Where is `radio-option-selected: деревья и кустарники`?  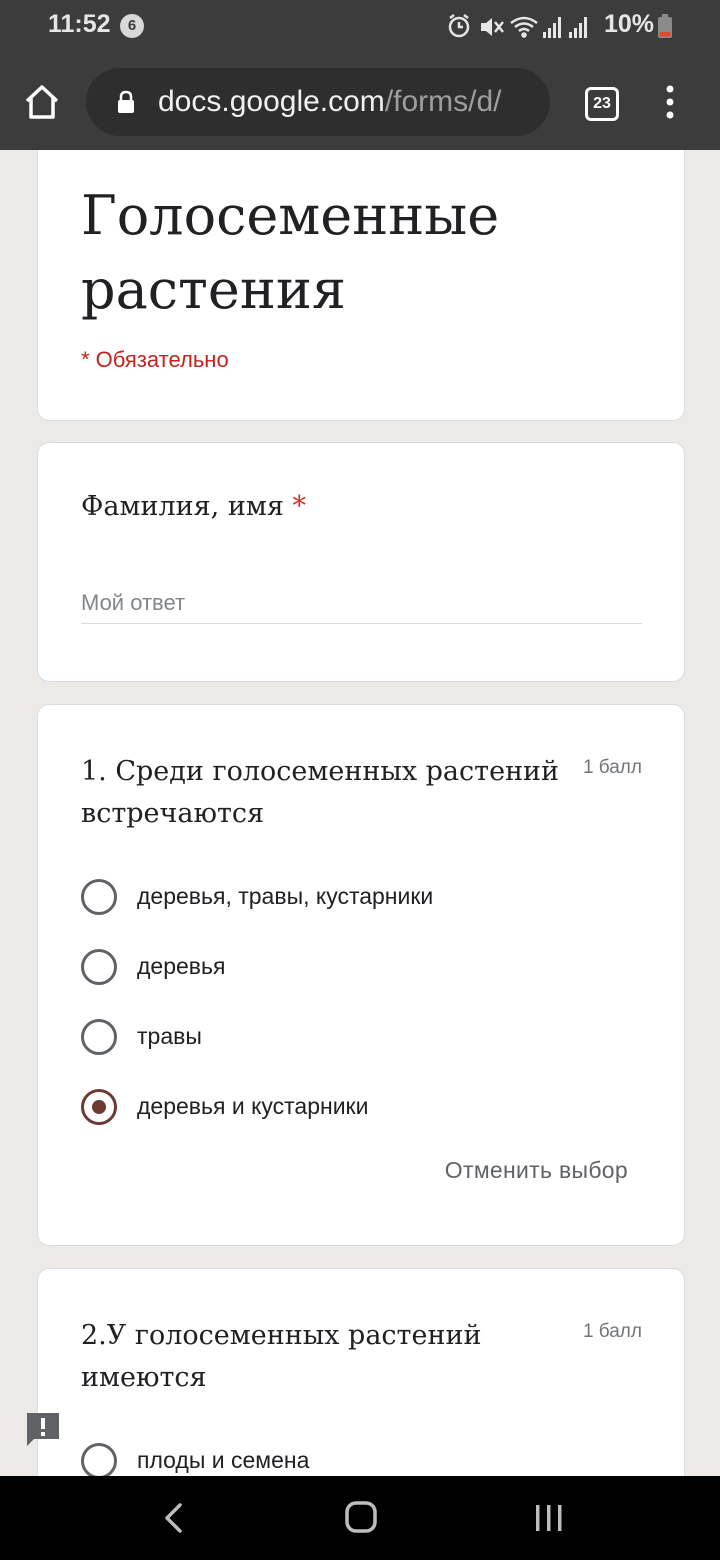 radio-option-selected: деревья и кустарники is located at coordinates (361, 1107).